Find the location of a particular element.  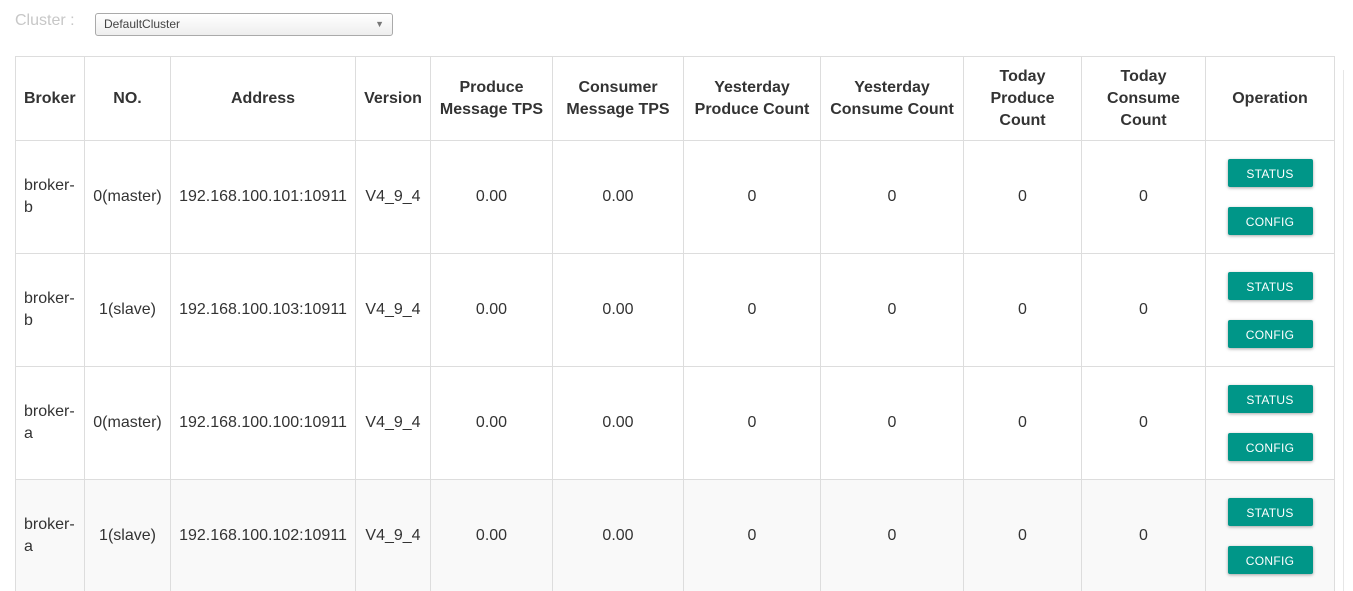

header-operation: Operation is located at coordinates (1270, 98).